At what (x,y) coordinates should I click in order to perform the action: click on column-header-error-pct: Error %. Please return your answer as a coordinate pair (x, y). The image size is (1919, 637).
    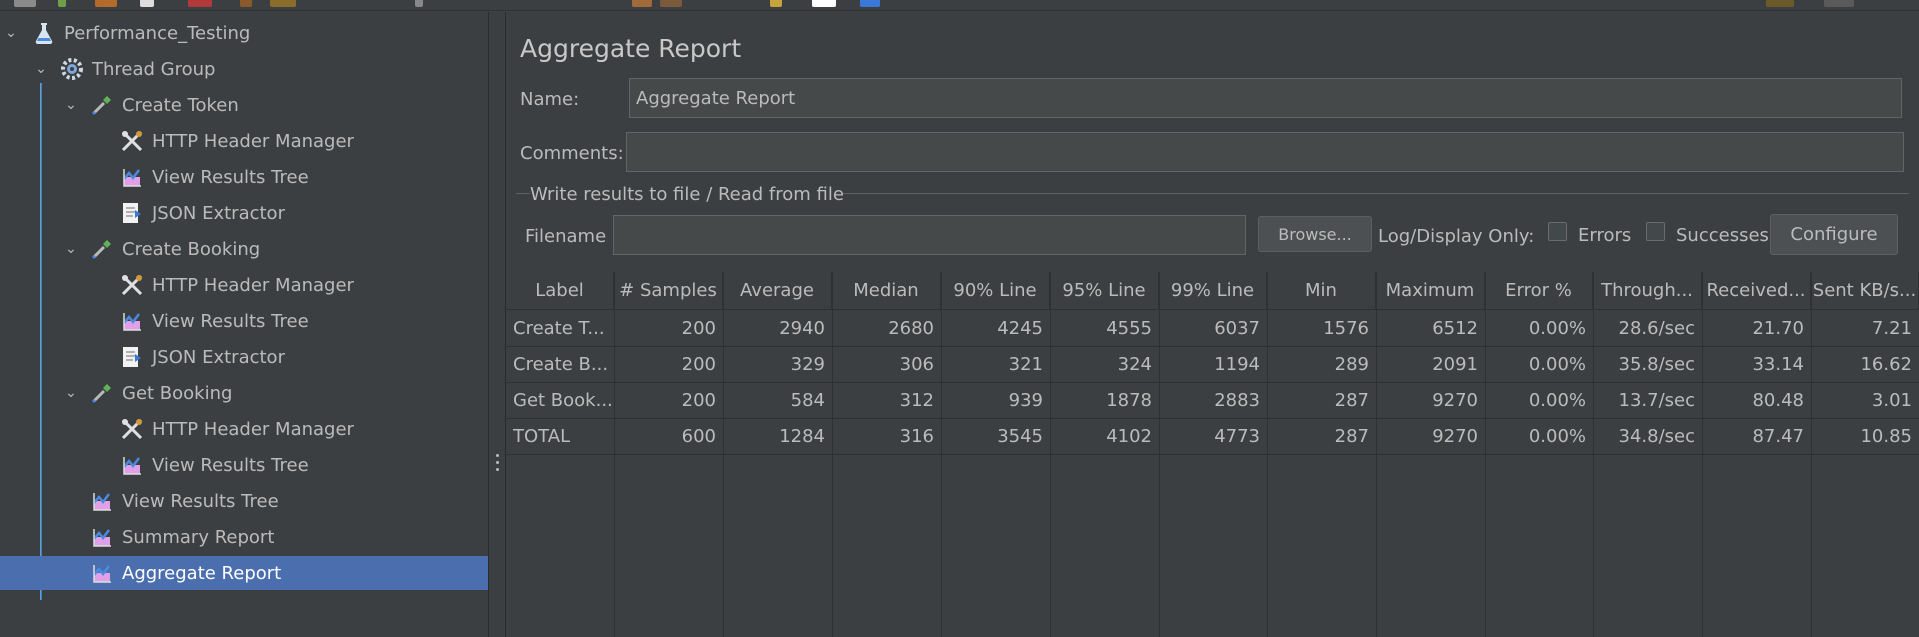
    Looking at the image, I should click on (1539, 291).